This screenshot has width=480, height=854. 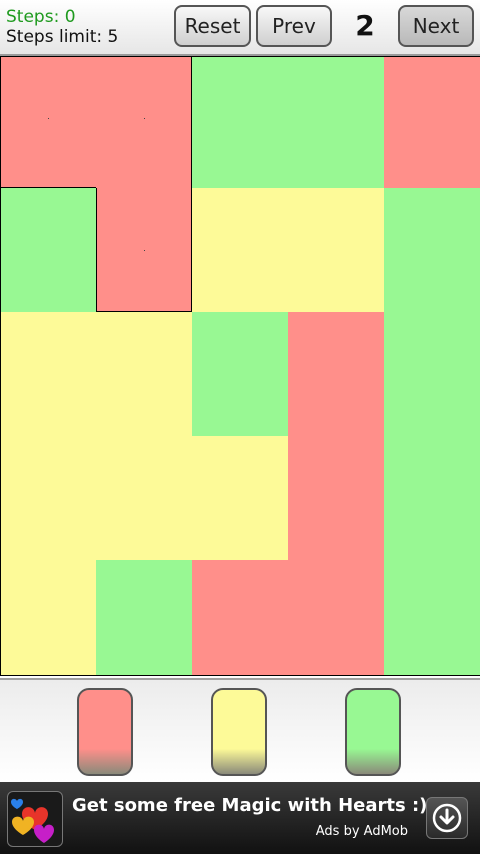 I want to click on steps-count: Steps: 0, so click(x=41, y=17).